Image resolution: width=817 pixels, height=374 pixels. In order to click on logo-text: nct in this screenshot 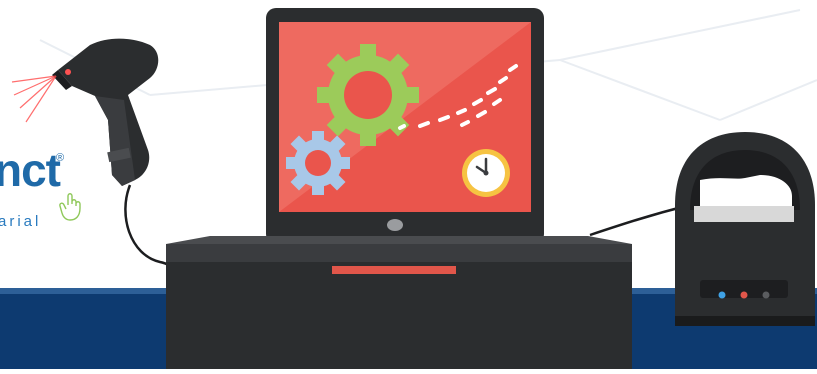, I will do `click(30, 170)`.